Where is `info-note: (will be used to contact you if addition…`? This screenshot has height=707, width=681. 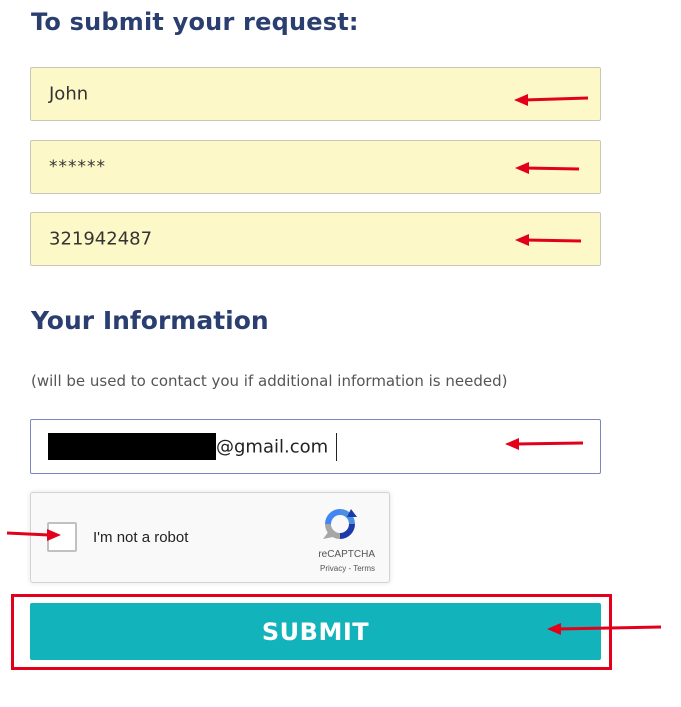
info-note: (will be used to contact you if addition… is located at coordinates (269, 381).